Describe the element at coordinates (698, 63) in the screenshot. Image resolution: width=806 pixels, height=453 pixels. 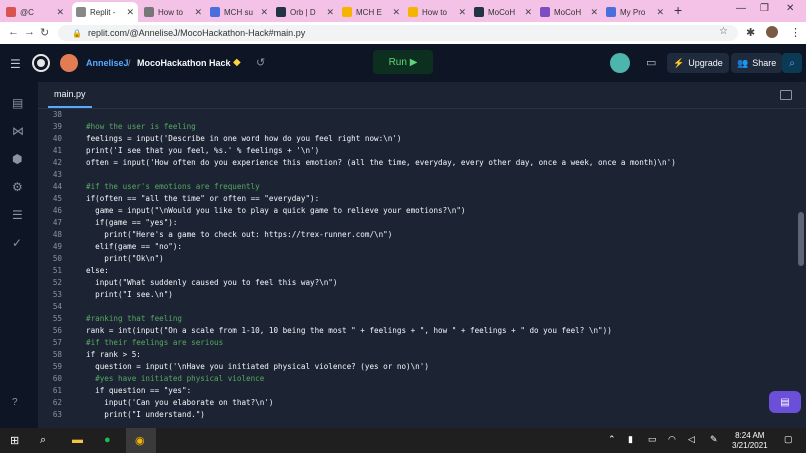
I see `upgrade-button: ⚡ Upgrade` at that location.